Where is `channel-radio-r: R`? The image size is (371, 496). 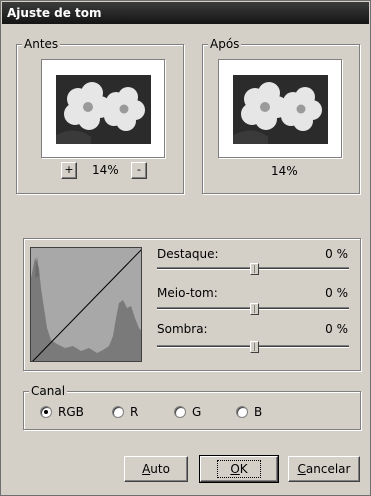
channel-radio-r: R is located at coordinates (125, 412).